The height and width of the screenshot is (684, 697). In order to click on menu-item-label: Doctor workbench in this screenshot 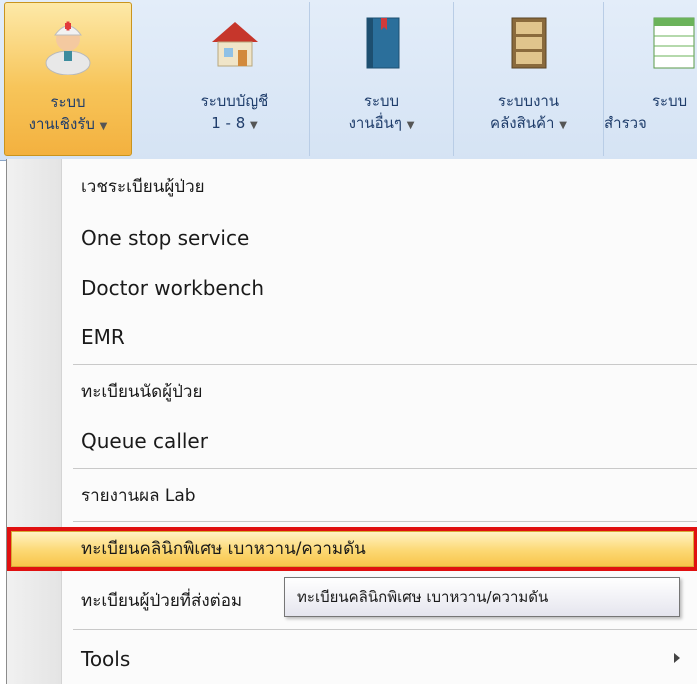, I will do `click(173, 288)`.